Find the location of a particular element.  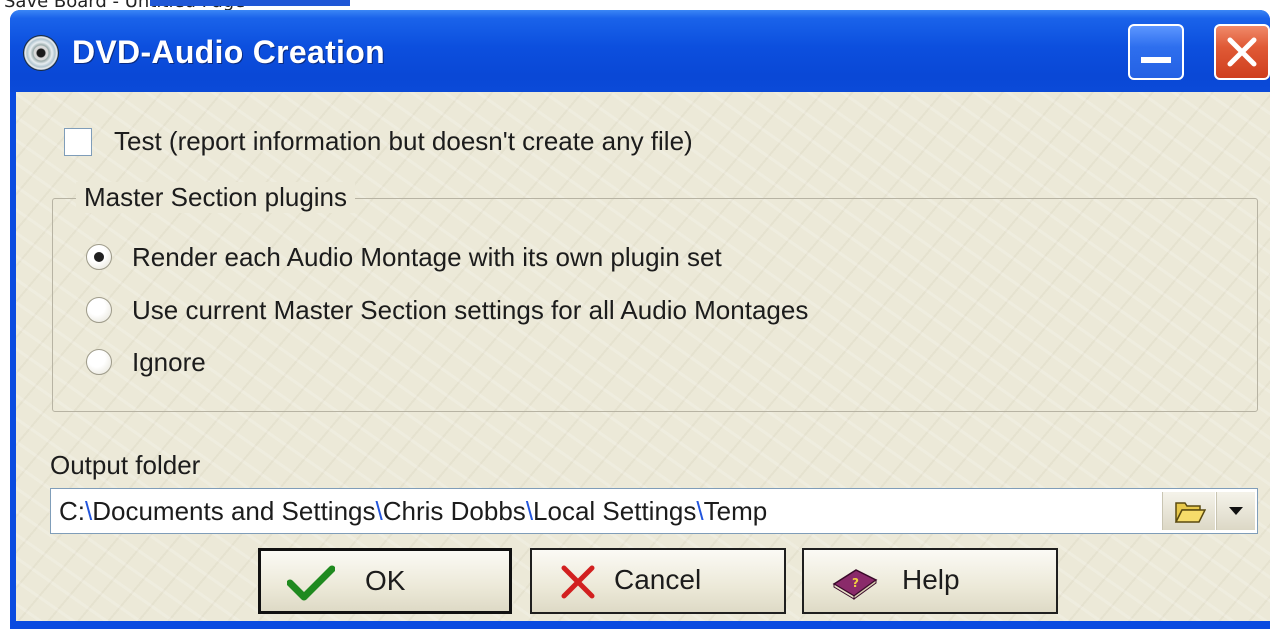

cancel-x-icon is located at coordinates (578, 582).